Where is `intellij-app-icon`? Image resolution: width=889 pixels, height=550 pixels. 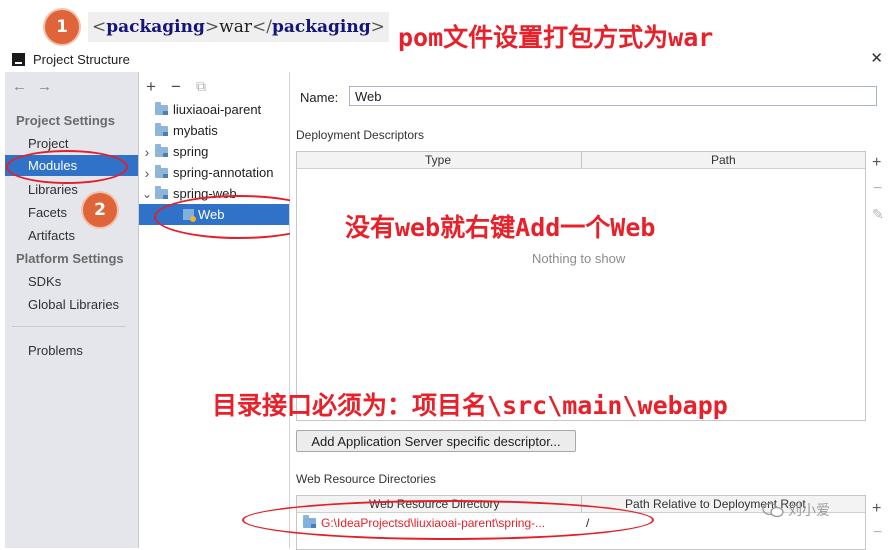
intellij-app-icon is located at coordinates (18, 59).